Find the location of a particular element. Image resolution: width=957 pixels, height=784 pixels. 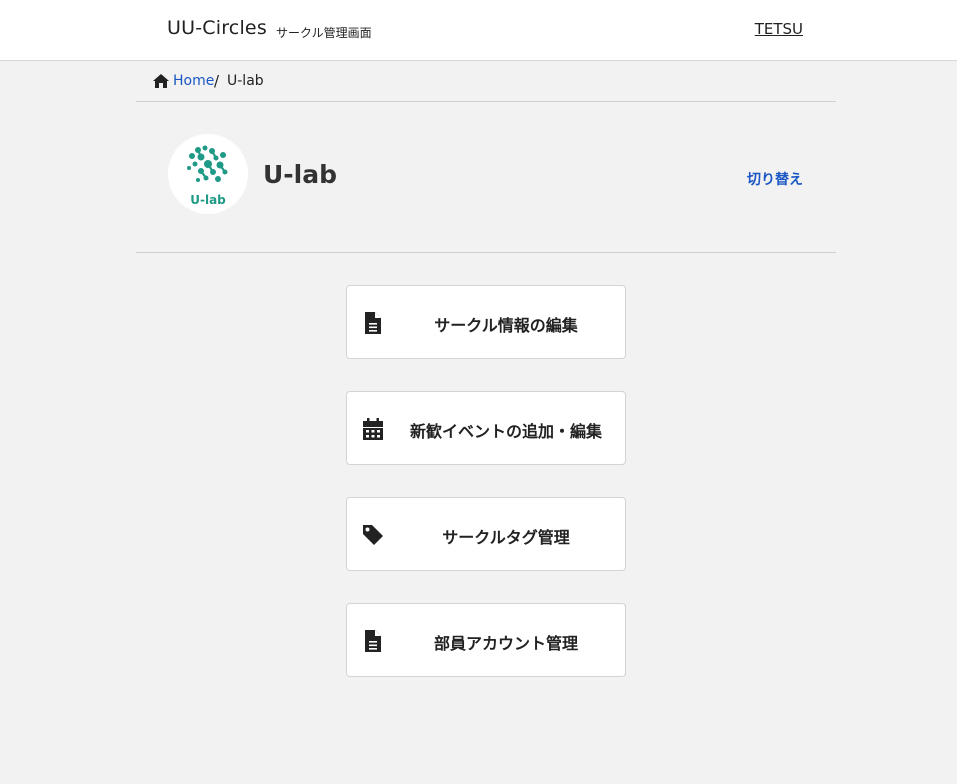

edit-events-button: 新歓イベントの追加・編集 is located at coordinates (486, 428).